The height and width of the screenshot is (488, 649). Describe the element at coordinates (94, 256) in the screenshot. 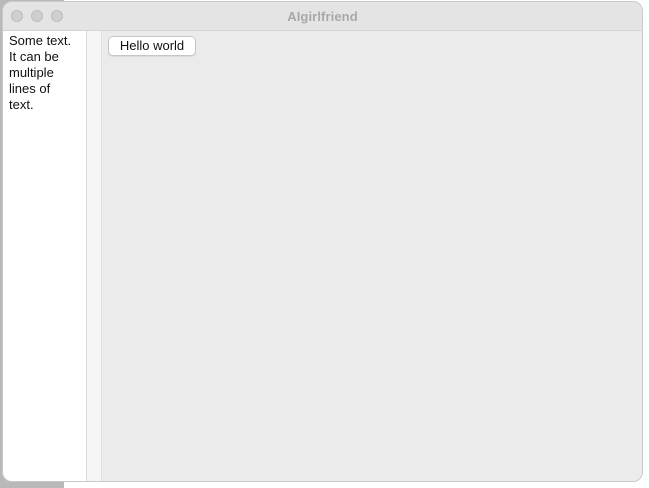

I see `panel-splitter` at that location.